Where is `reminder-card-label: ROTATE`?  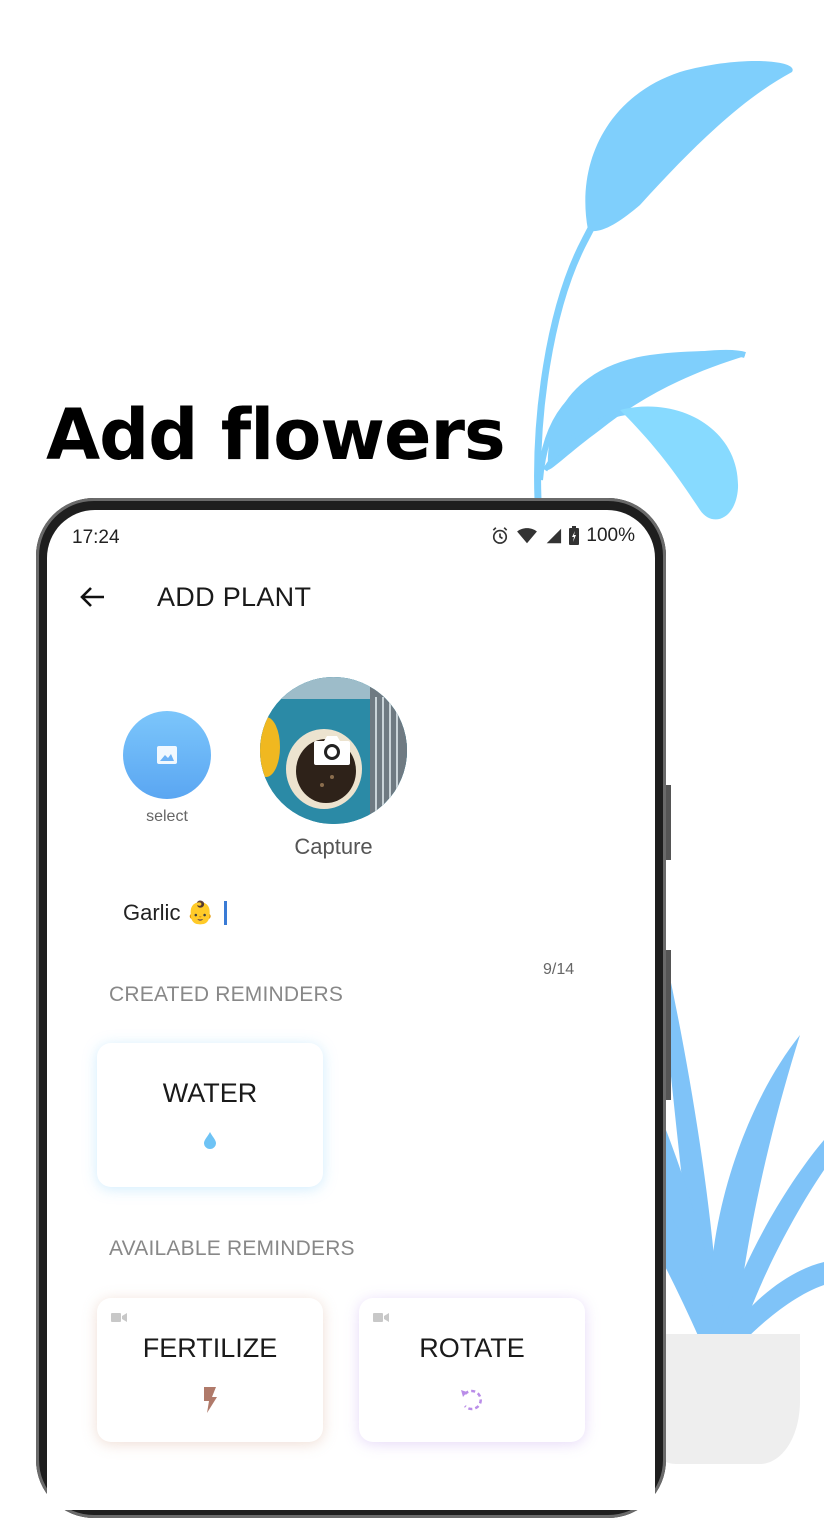
reminder-card-label: ROTATE is located at coordinates (472, 1348).